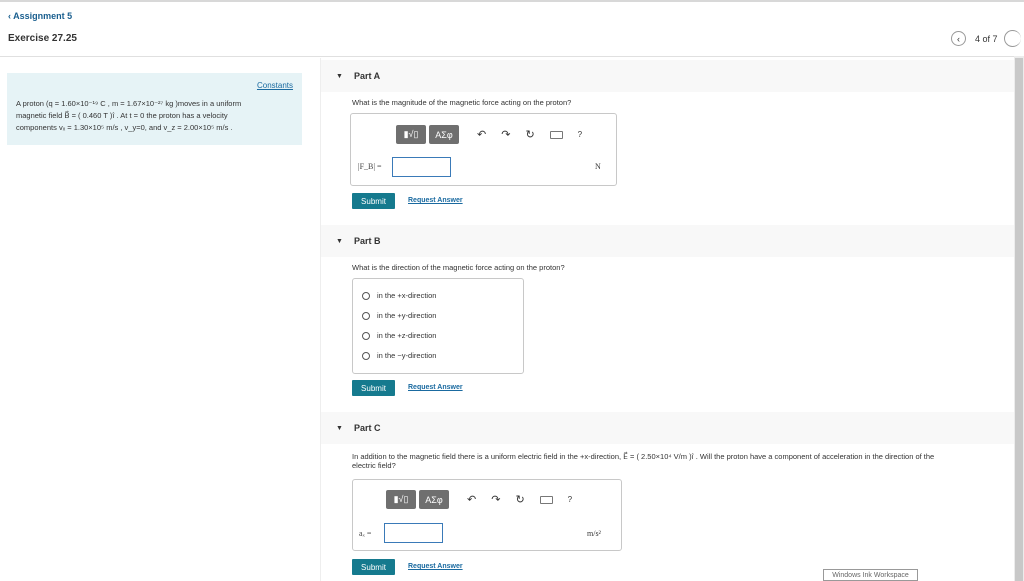  What do you see at coordinates (275, 85) in the screenshot?
I see `constants-link: Constants` at bounding box center [275, 85].